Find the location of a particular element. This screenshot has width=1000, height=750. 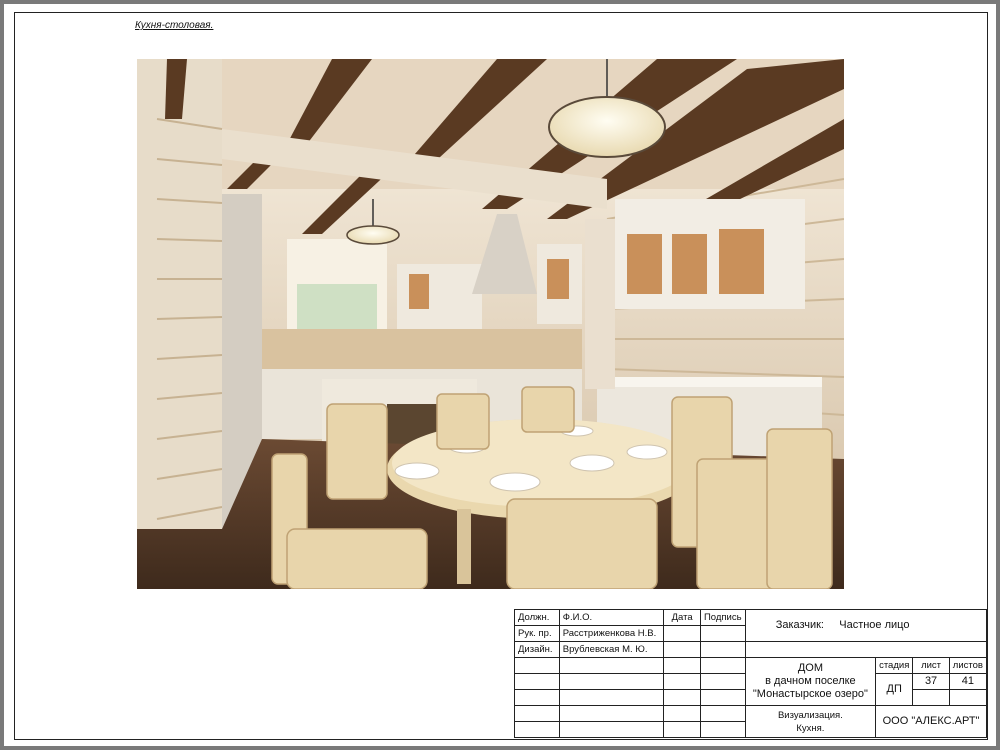

customer-cell: Заказчик: Частное лицо is located at coordinates (866, 625).